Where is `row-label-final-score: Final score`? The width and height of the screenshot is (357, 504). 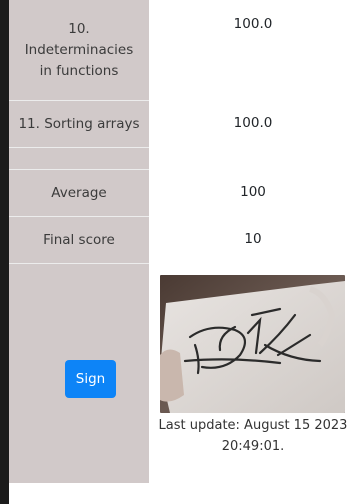
row-label-final-score: Final score is located at coordinates (79, 239).